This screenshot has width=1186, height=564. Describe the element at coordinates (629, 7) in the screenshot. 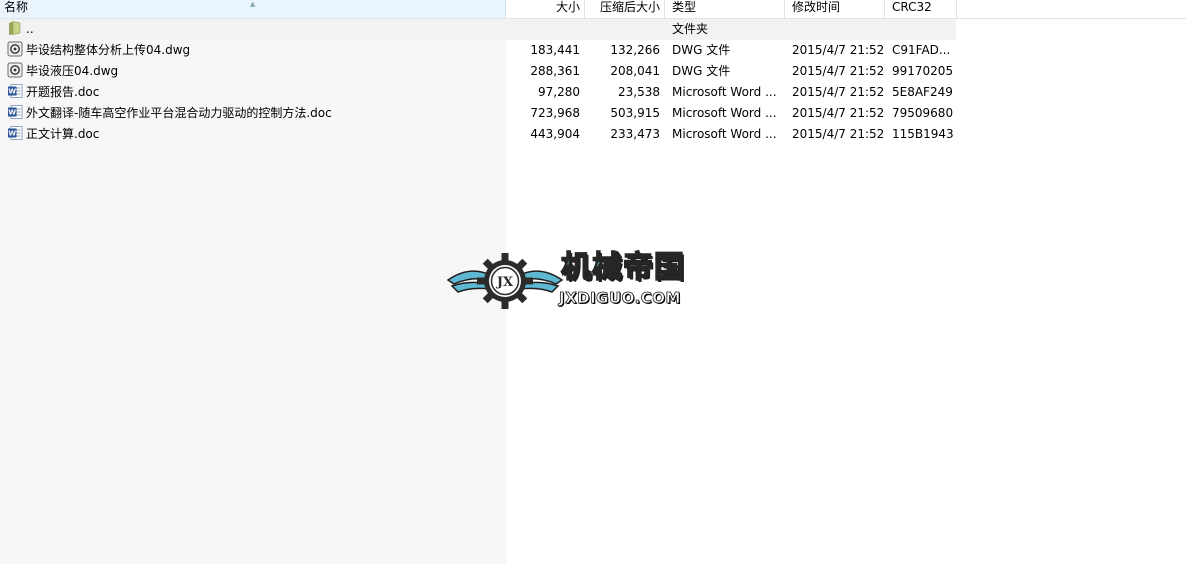

I see `column-header-packed-size-label: 压缩后大小` at that location.